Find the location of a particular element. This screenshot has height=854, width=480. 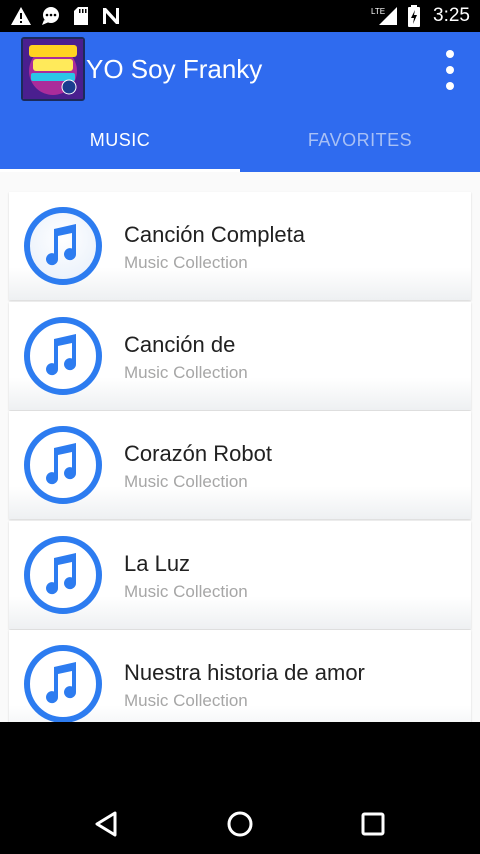

back-icon is located at coordinates (106, 824).